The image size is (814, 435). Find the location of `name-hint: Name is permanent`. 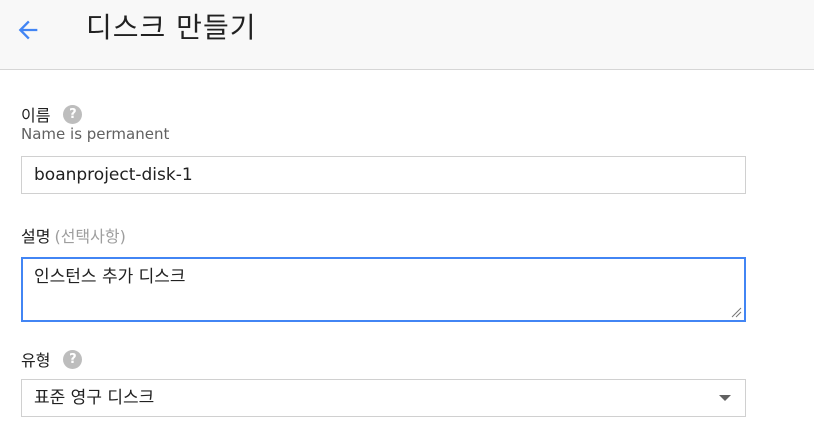

name-hint: Name is permanent is located at coordinates (95, 134).